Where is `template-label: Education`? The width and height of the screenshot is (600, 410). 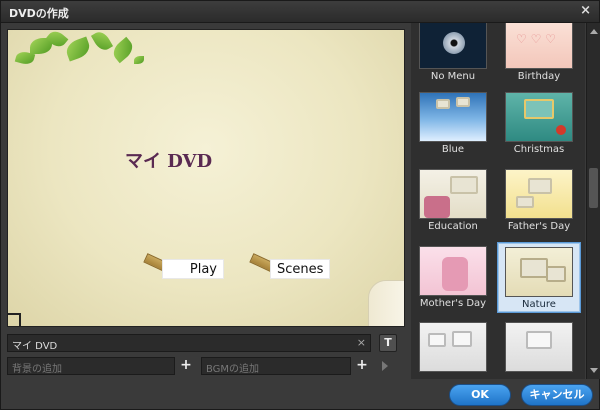
template-label: Education is located at coordinates (453, 226).